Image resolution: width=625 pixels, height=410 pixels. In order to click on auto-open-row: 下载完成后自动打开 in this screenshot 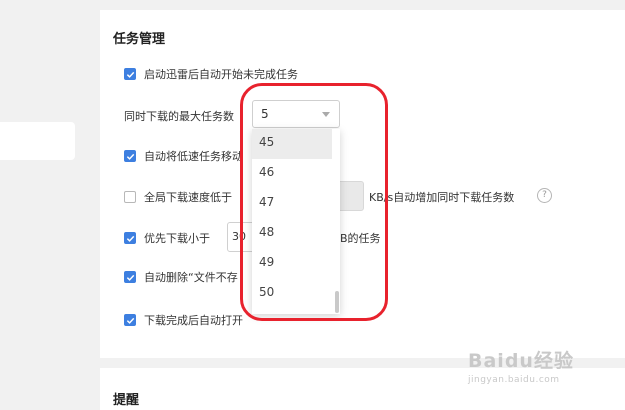, I will do `click(183, 320)`.